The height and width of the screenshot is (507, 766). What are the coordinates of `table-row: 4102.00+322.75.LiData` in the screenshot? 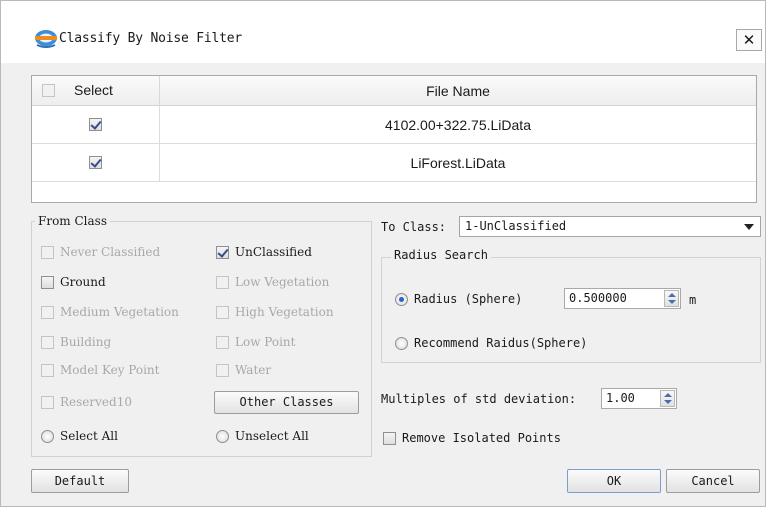 It's located at (394, 125).